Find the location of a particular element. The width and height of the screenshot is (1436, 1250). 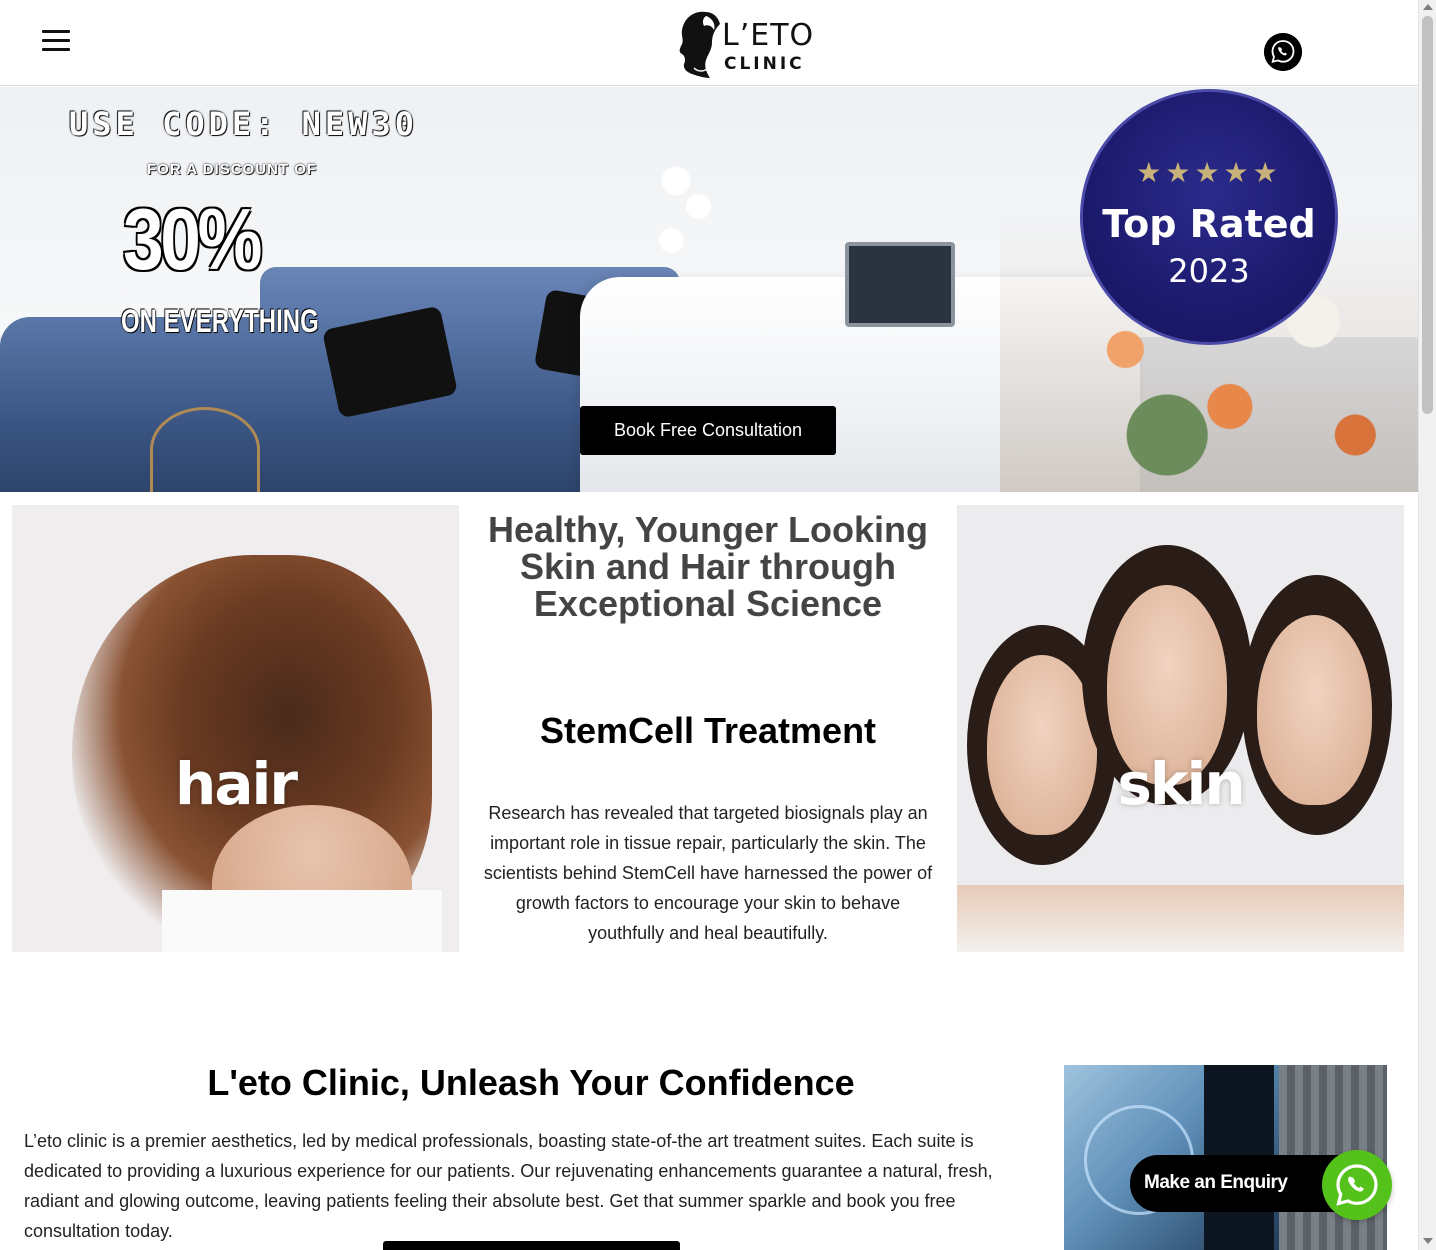

promo-scope-text: ON EVERYTHING is located at coordinates (220, 321).